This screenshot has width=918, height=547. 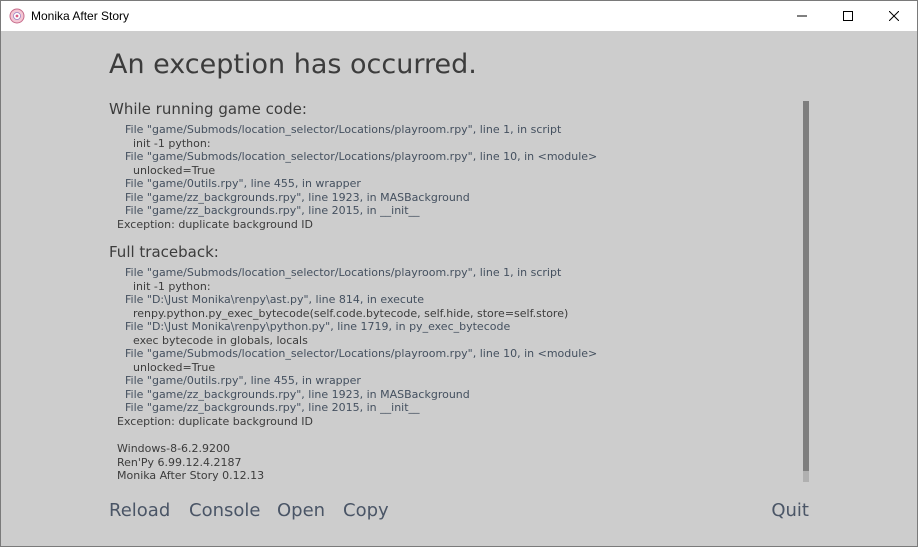 What do you see at coordinates (139, 510) in the screenshot?
I see `reload-button: Reload` at bounding box center [139, 510].